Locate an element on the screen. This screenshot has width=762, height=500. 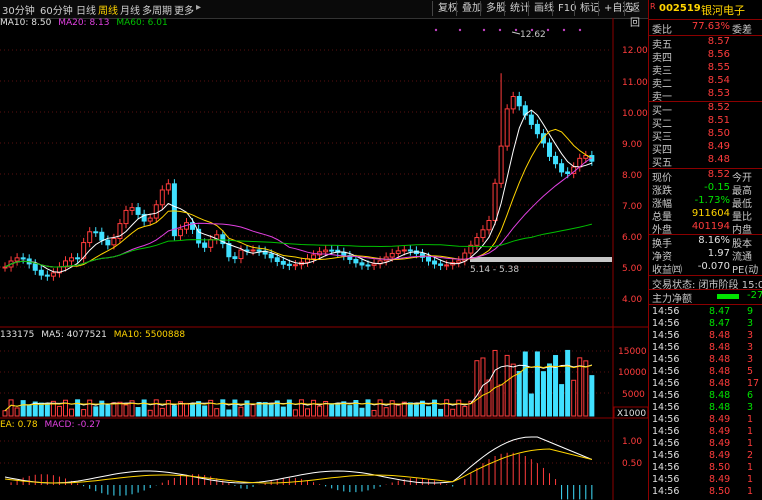
quote-row: 涨幅 -1.73% 最低 is located at coordinates (702, 202).